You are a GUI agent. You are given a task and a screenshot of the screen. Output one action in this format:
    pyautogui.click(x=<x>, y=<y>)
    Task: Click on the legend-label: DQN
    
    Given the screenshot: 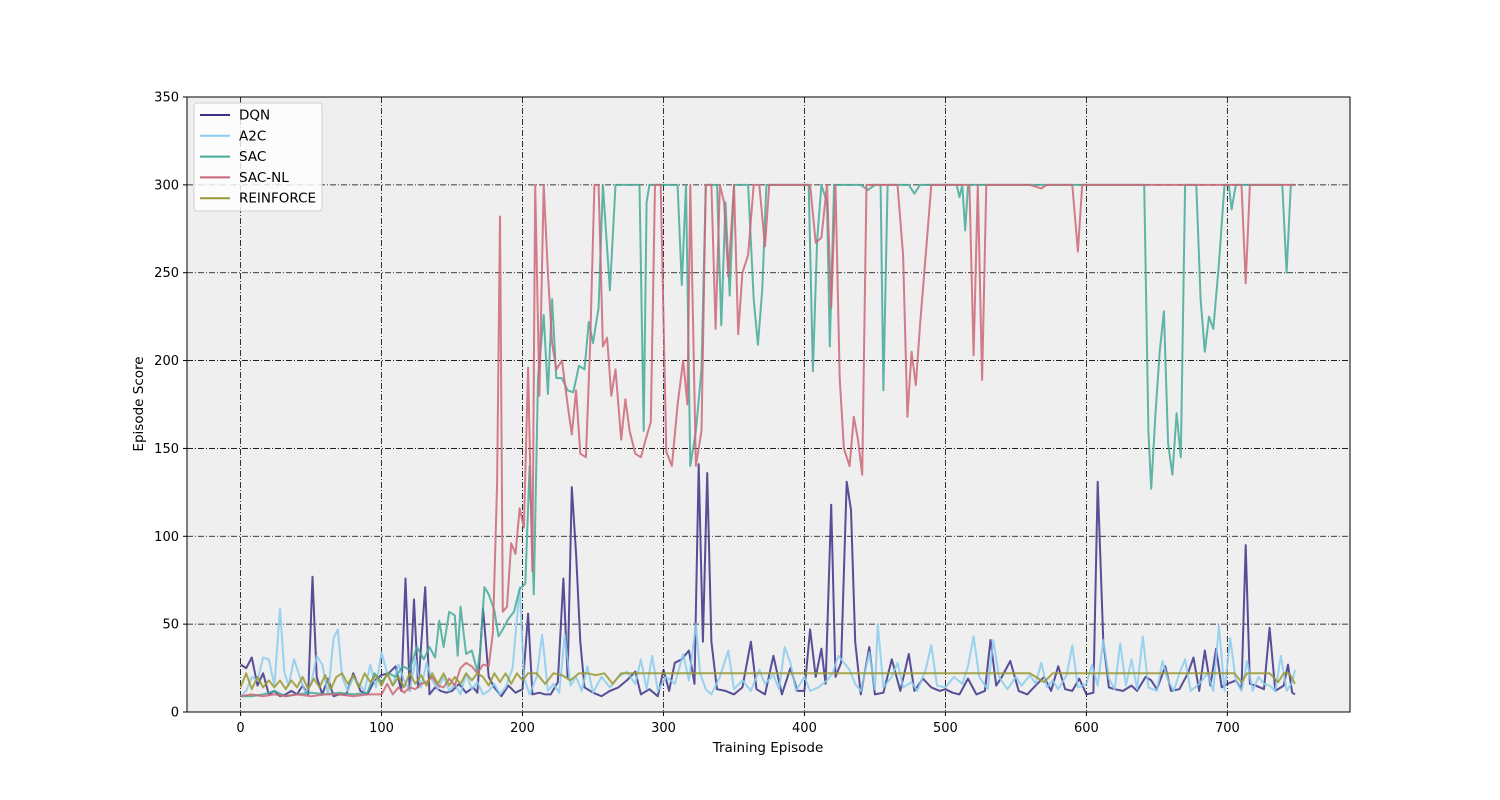 What is the action you would take?
    pyautogui.click(x=254, y=116)
    